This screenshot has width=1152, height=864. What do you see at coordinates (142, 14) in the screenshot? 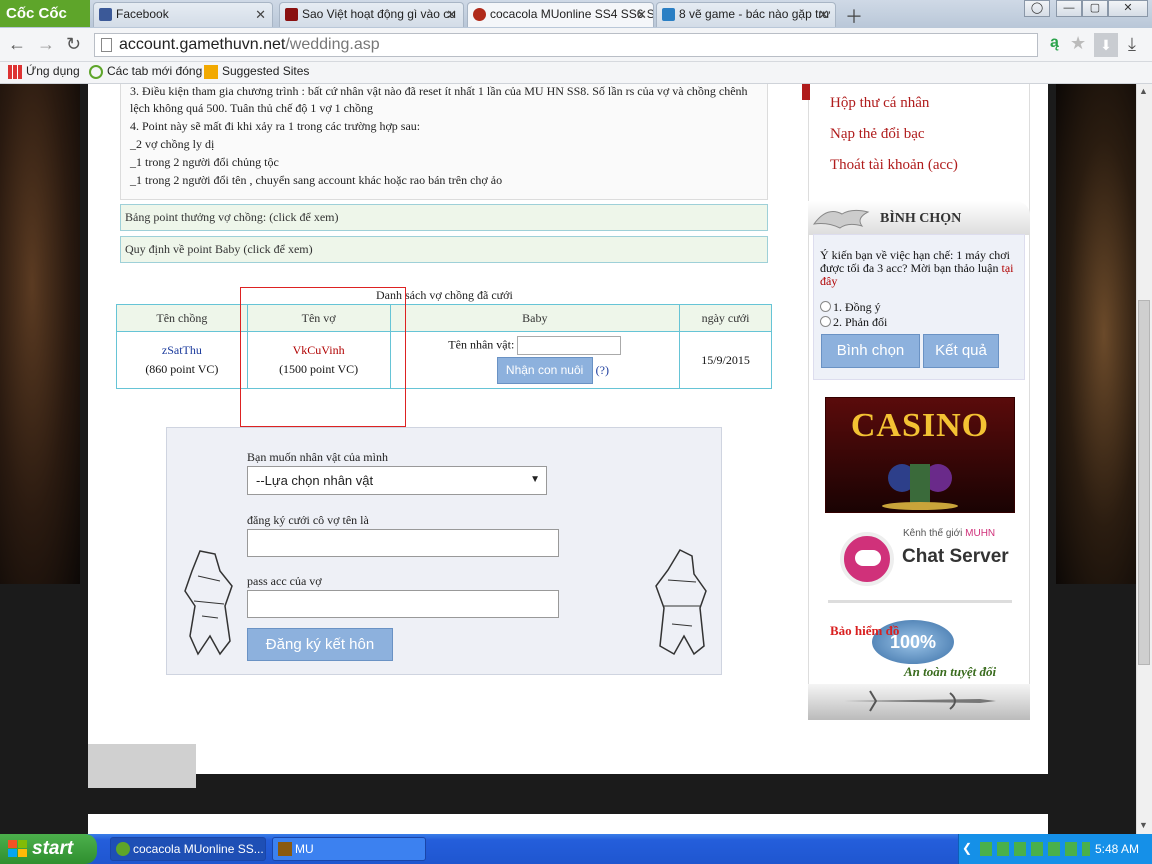
I see `tab-label: Facebook` at bounding box center [142, 14].